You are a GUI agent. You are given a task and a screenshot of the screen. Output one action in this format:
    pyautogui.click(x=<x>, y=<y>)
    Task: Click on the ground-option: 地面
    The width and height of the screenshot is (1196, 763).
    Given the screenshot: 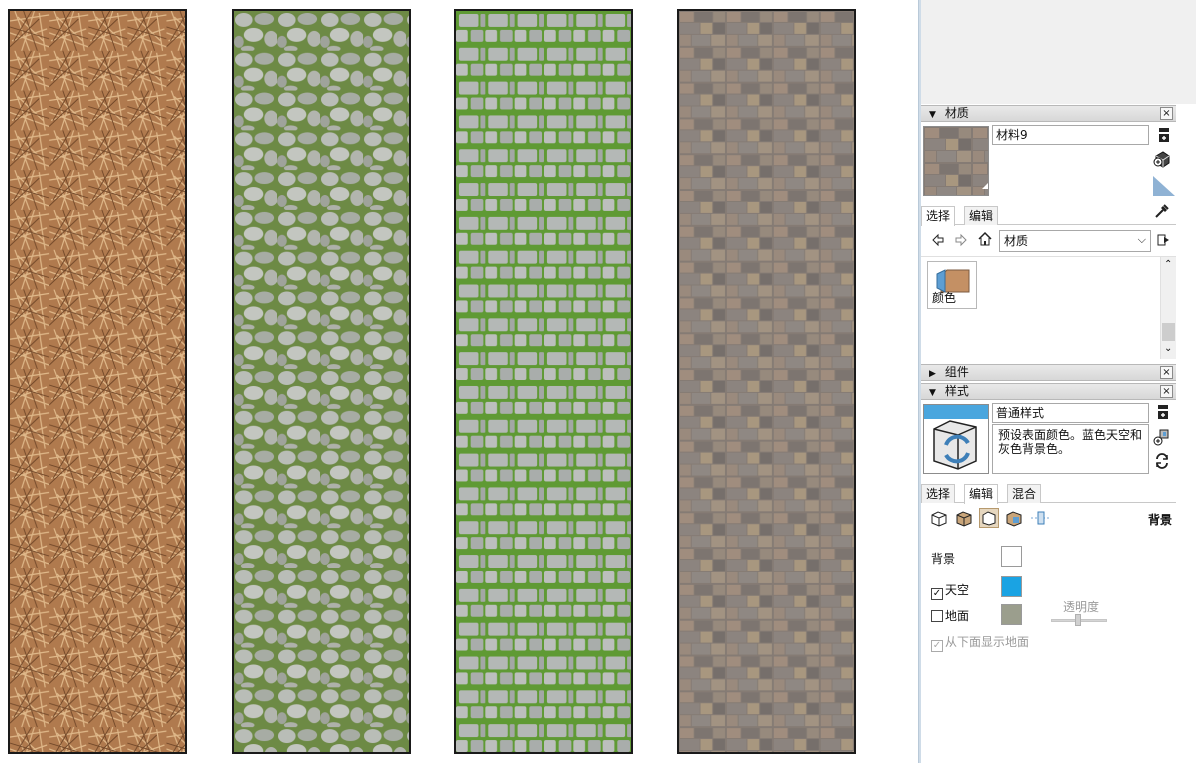 What is the action you would take?
    pyautogui.click(x=950, y=615)
    